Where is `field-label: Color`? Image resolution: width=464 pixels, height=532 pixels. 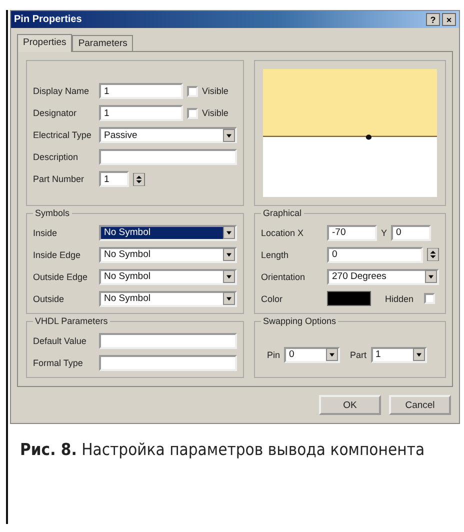
field-label: Color is located at coordinates (272, 299).